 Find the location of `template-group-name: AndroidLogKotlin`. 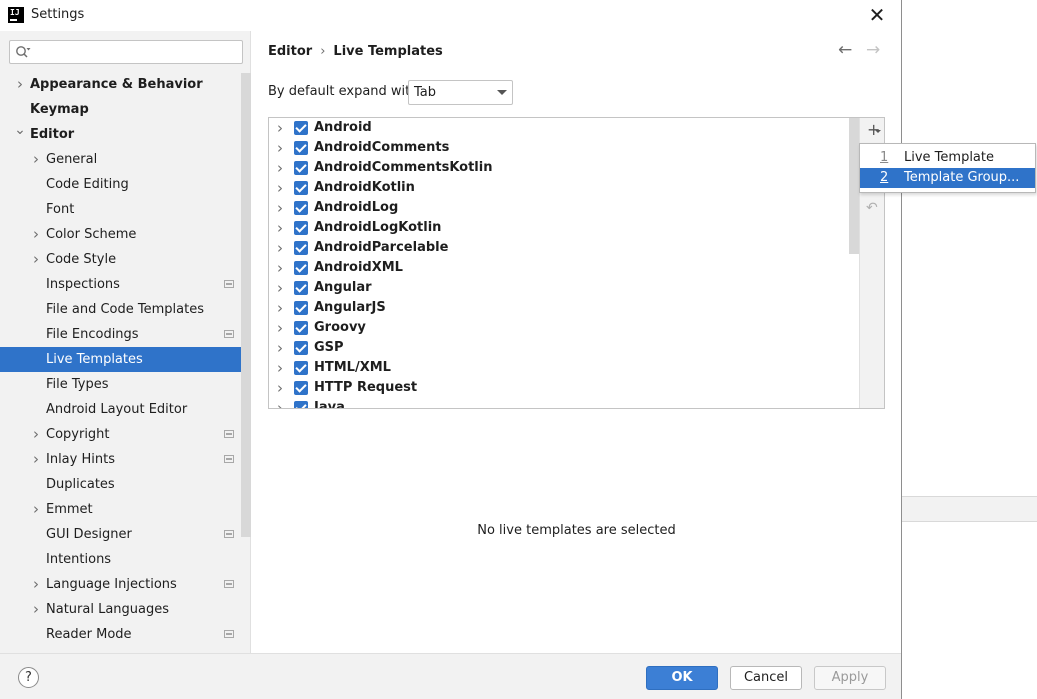

template-group-name: AndroidLogKotlin is located at coordinates (378, 227).